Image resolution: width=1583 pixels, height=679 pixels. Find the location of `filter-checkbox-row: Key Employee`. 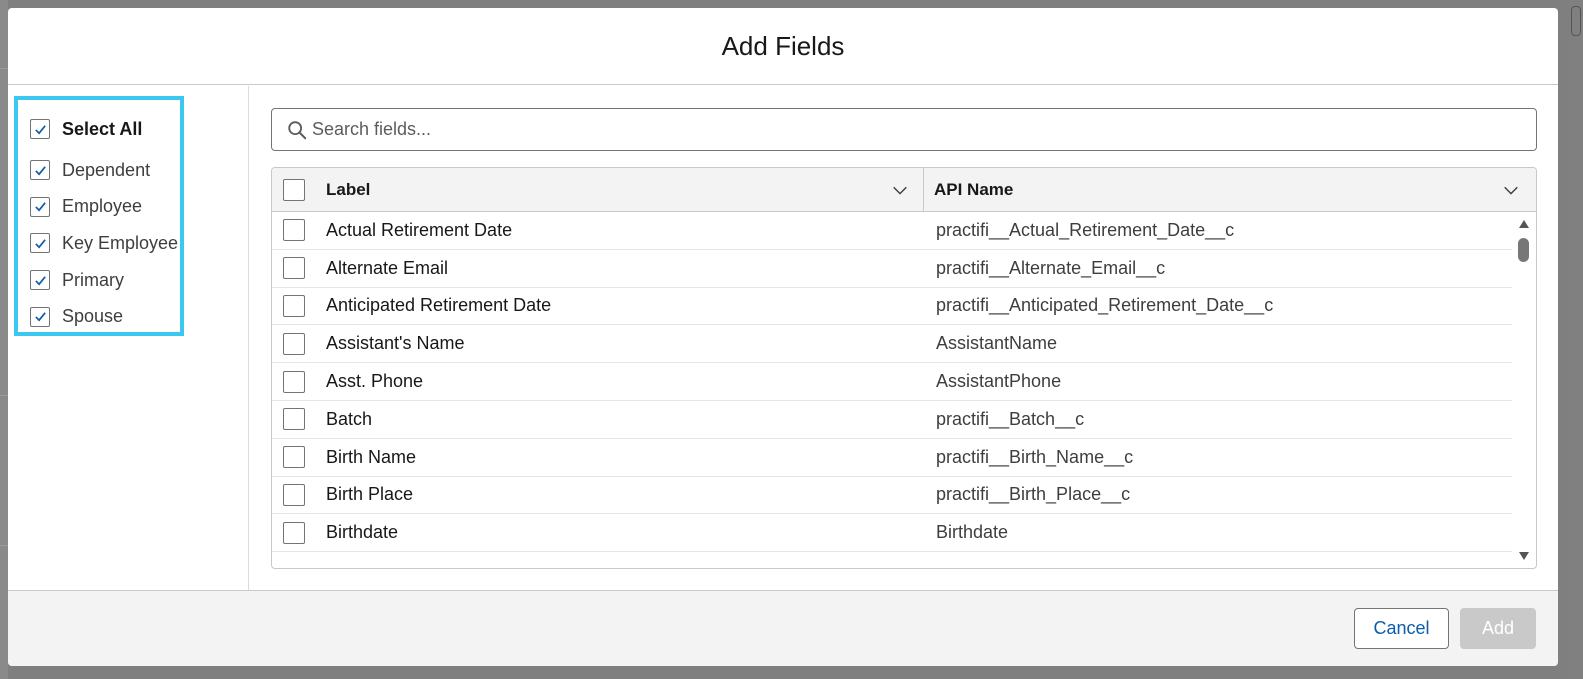

filter-checkbox-row: Key Employee is located at coordinates (105, 243).